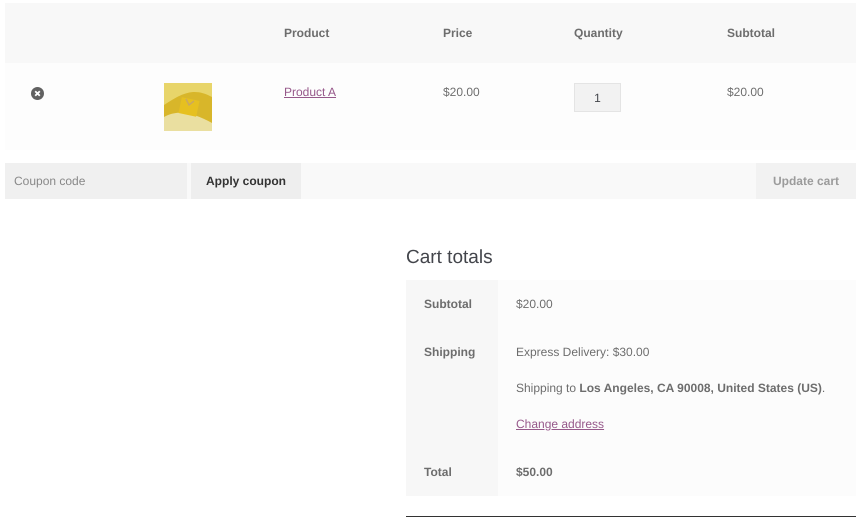  What do you see at coordinates (598, 33) in the screenshot?
I see `column-header: Quantity` at bounding box center [598, 33].